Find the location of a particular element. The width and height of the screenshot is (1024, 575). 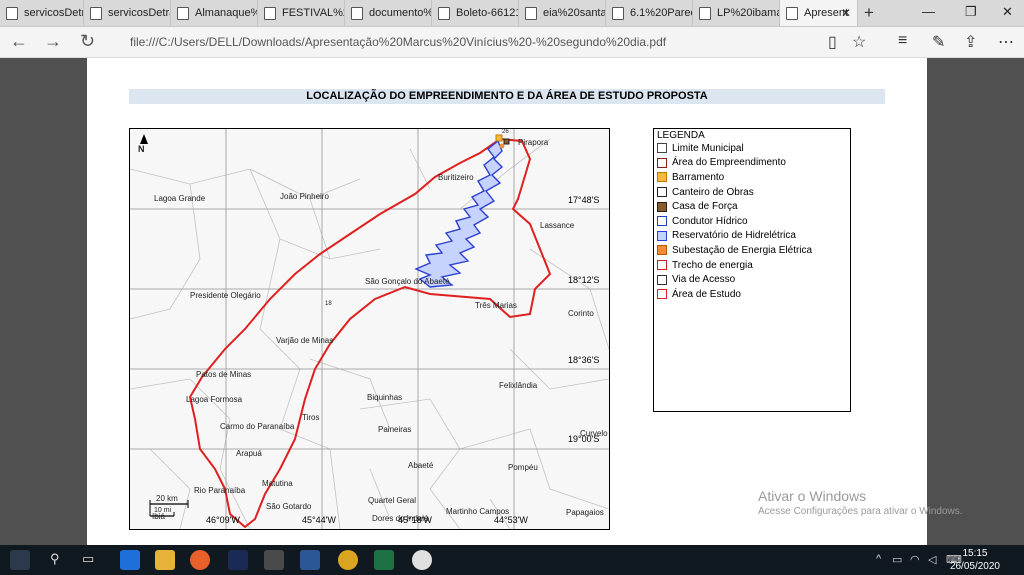

tab-7: eia%20santa% is located at coordinates (562, 13).